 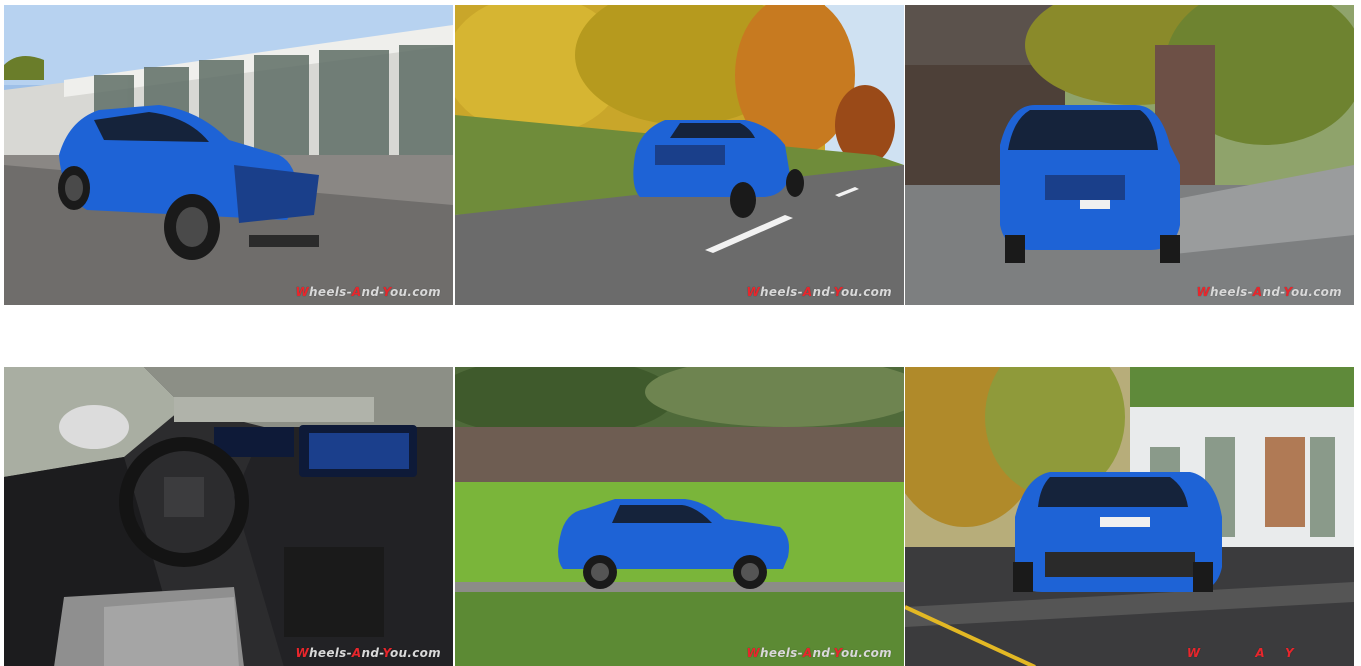 I want to click on photo-car-interior, so click(x=228, y=516).